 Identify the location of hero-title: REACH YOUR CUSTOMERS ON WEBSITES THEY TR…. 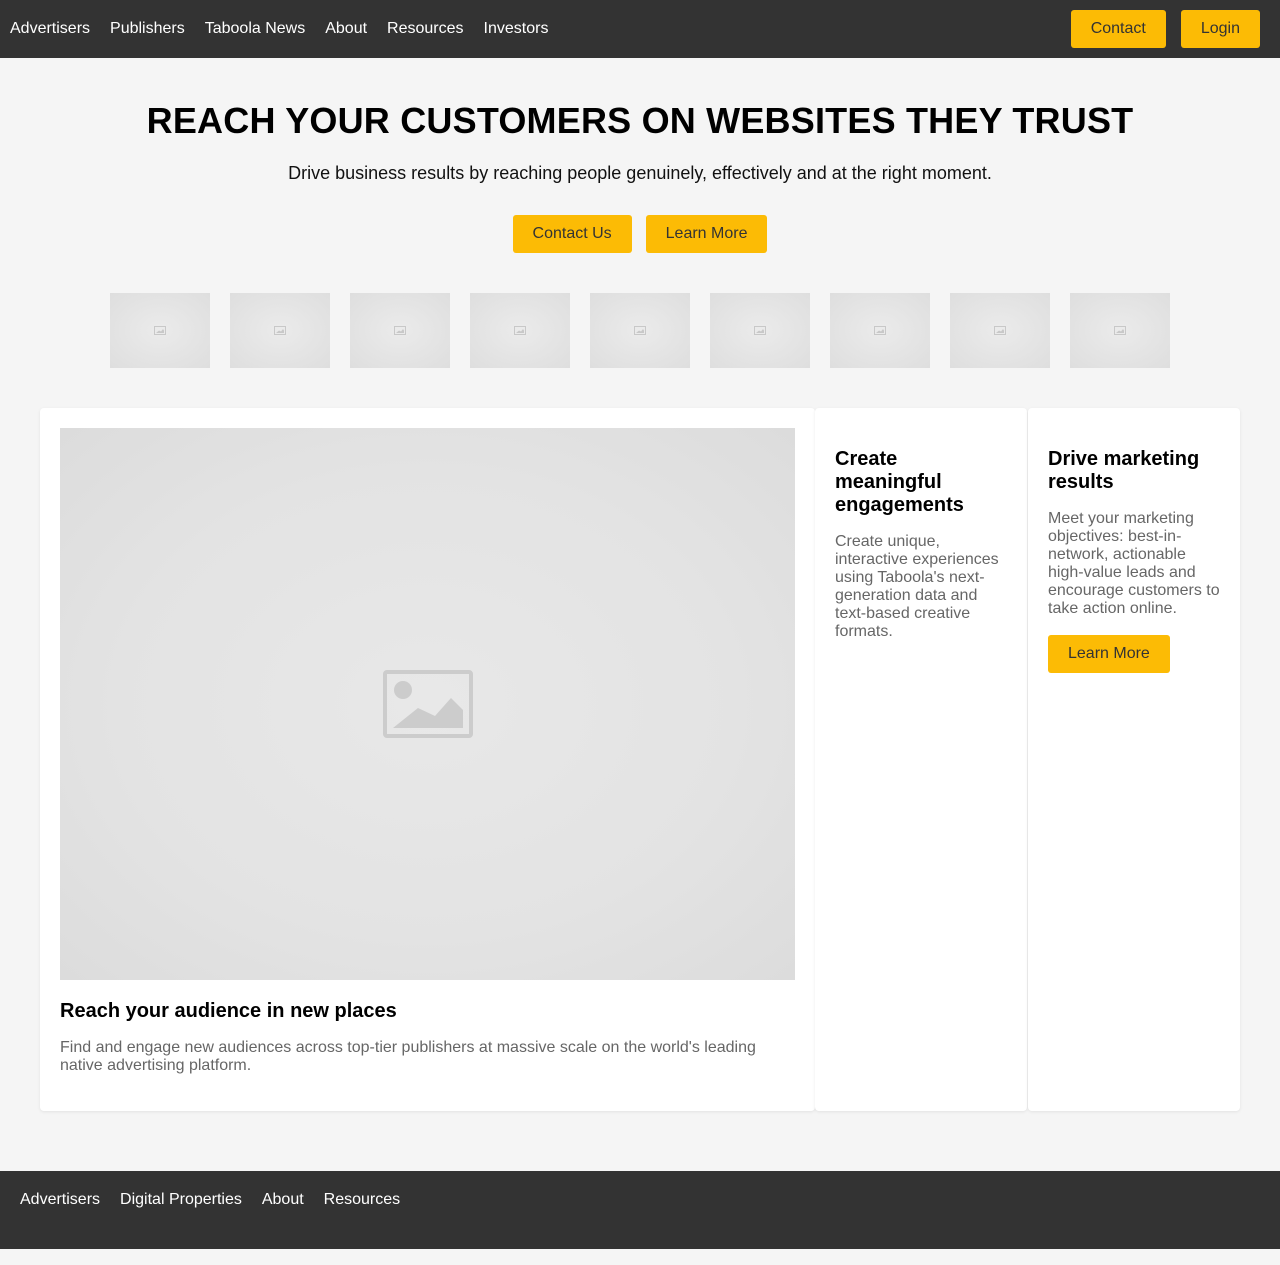
(640, 120).